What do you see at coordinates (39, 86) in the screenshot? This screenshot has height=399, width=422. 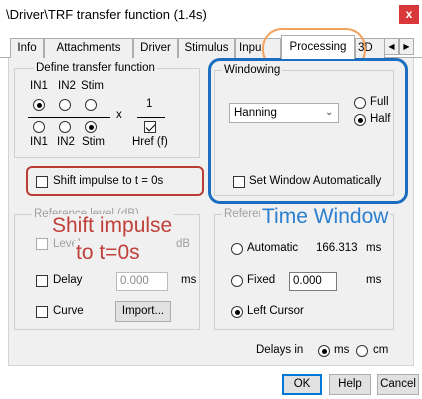 I see `top-label-in1: IN1` at bounding box center [39, 86].